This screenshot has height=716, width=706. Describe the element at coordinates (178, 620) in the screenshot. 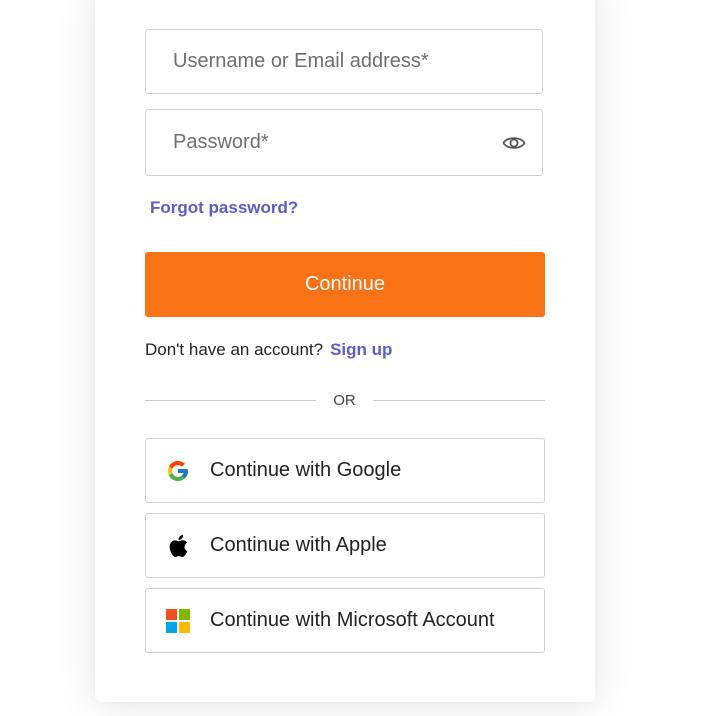

I see `microsoft-icon` at that location.